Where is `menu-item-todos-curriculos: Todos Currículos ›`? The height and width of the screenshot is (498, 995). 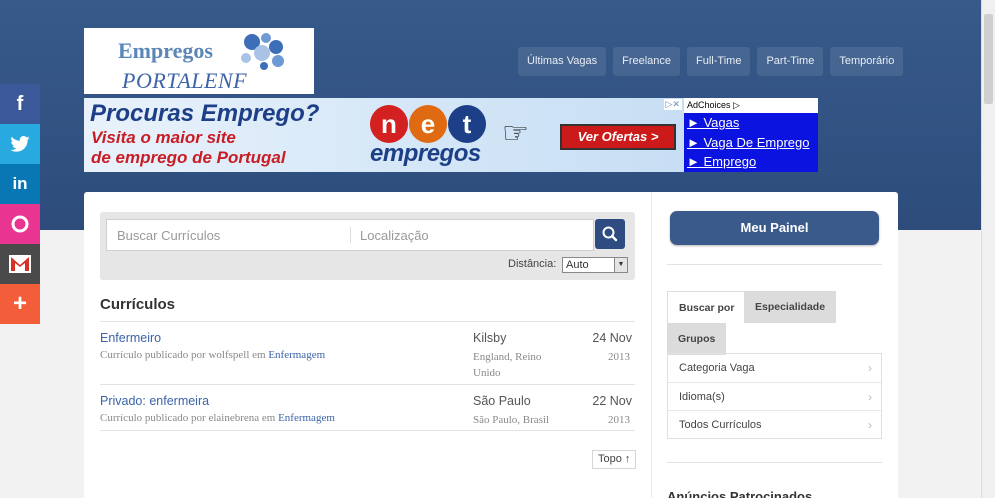 menu-item-todos-curriculos: Todos Currículos › is located at coordinates (774, 424).